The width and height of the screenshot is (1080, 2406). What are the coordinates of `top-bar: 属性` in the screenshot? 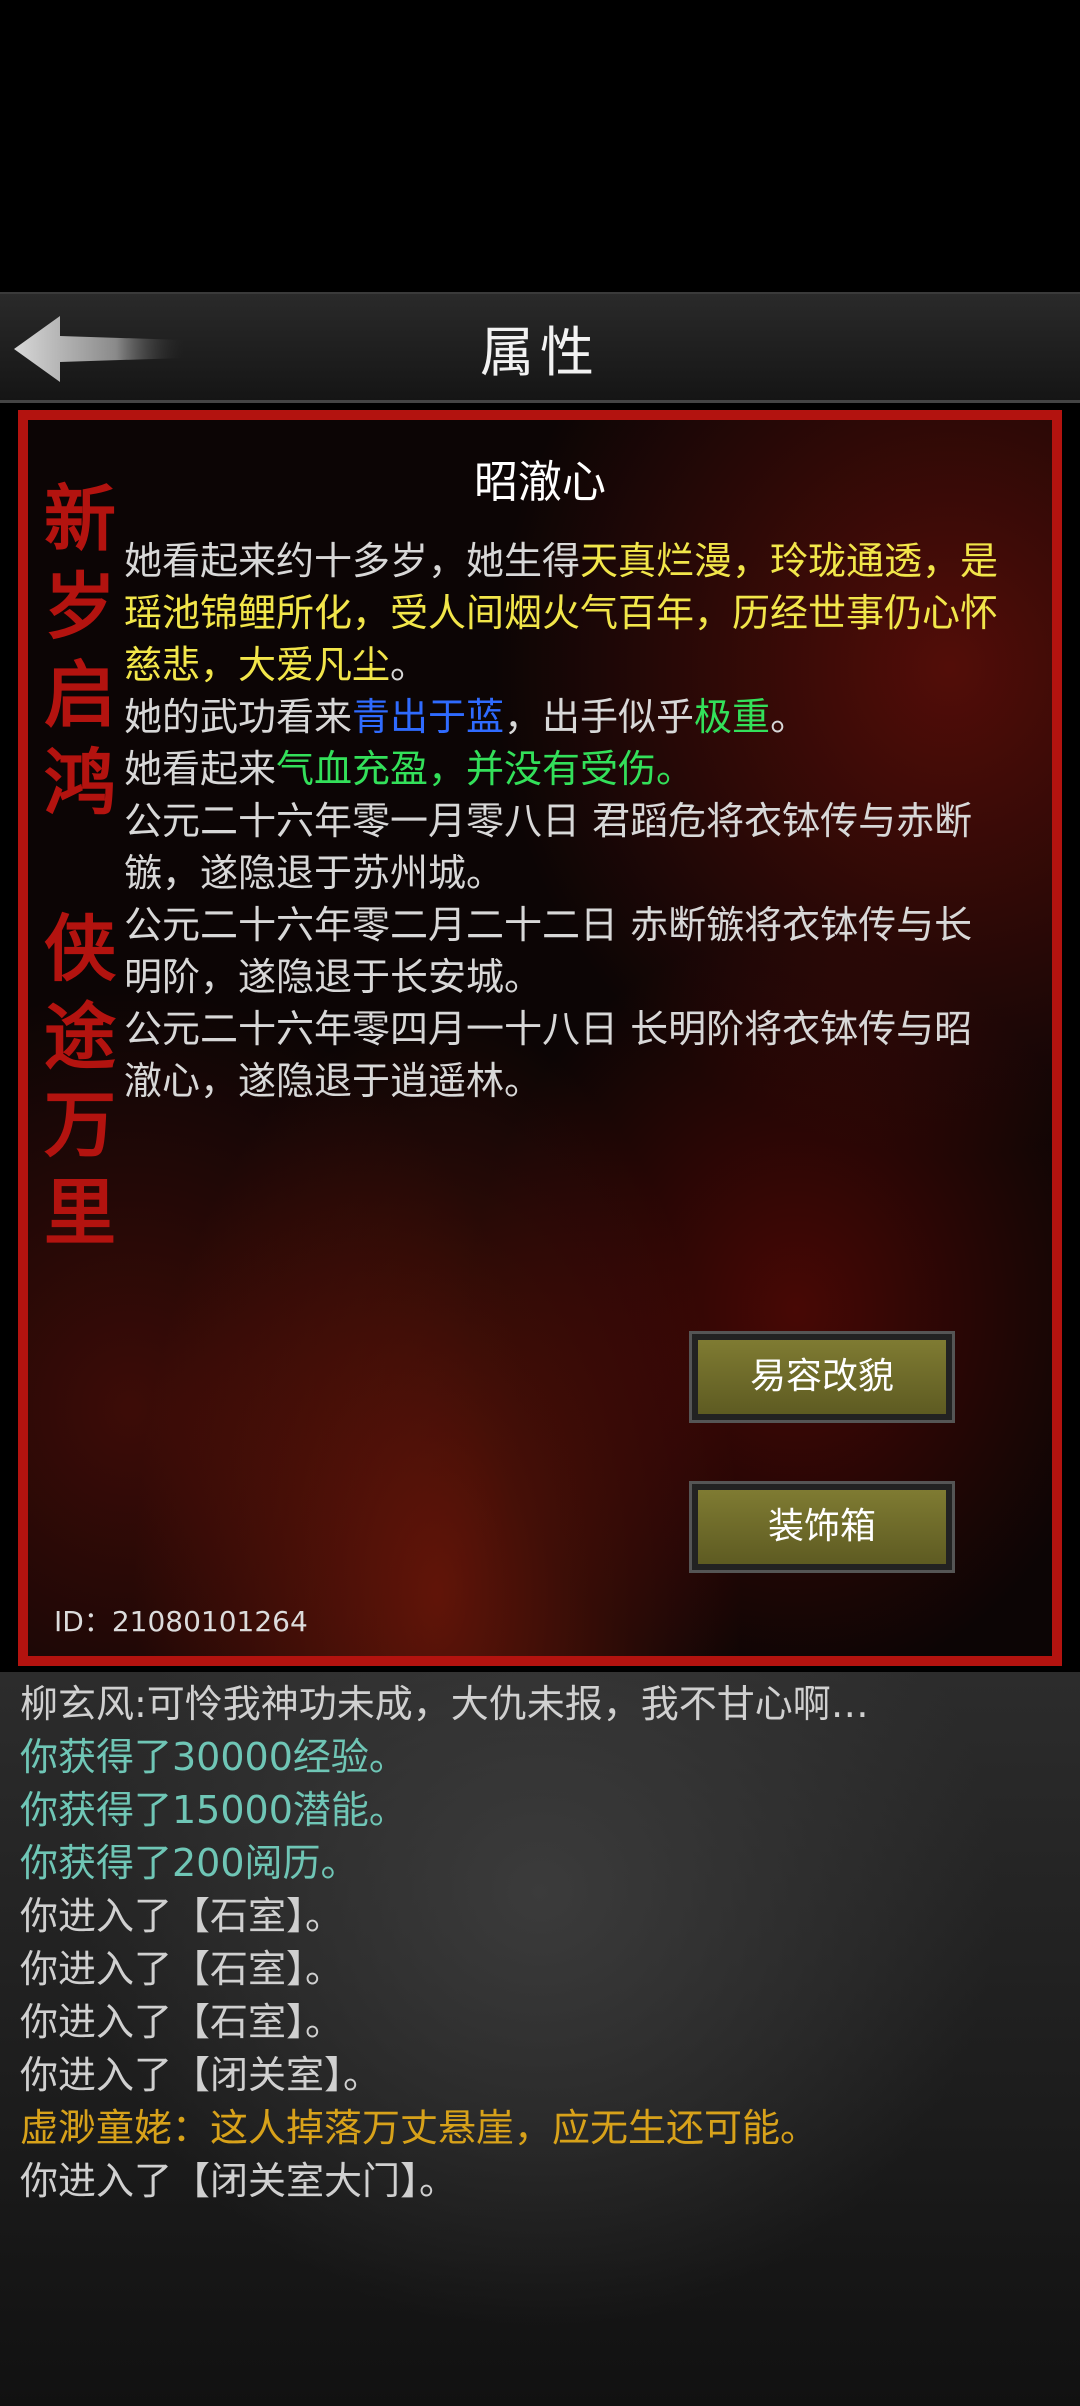 It's located at (540, 347).